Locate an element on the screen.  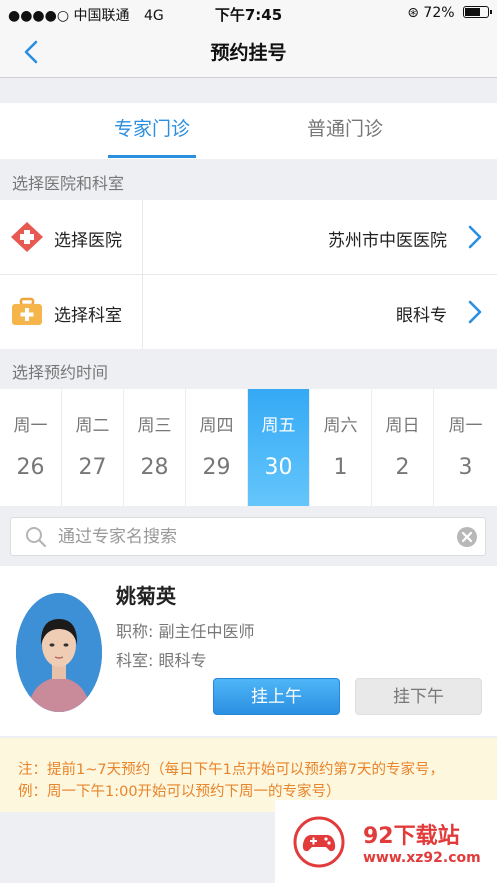
day-date: 28 is located at coordinates (154, 467).